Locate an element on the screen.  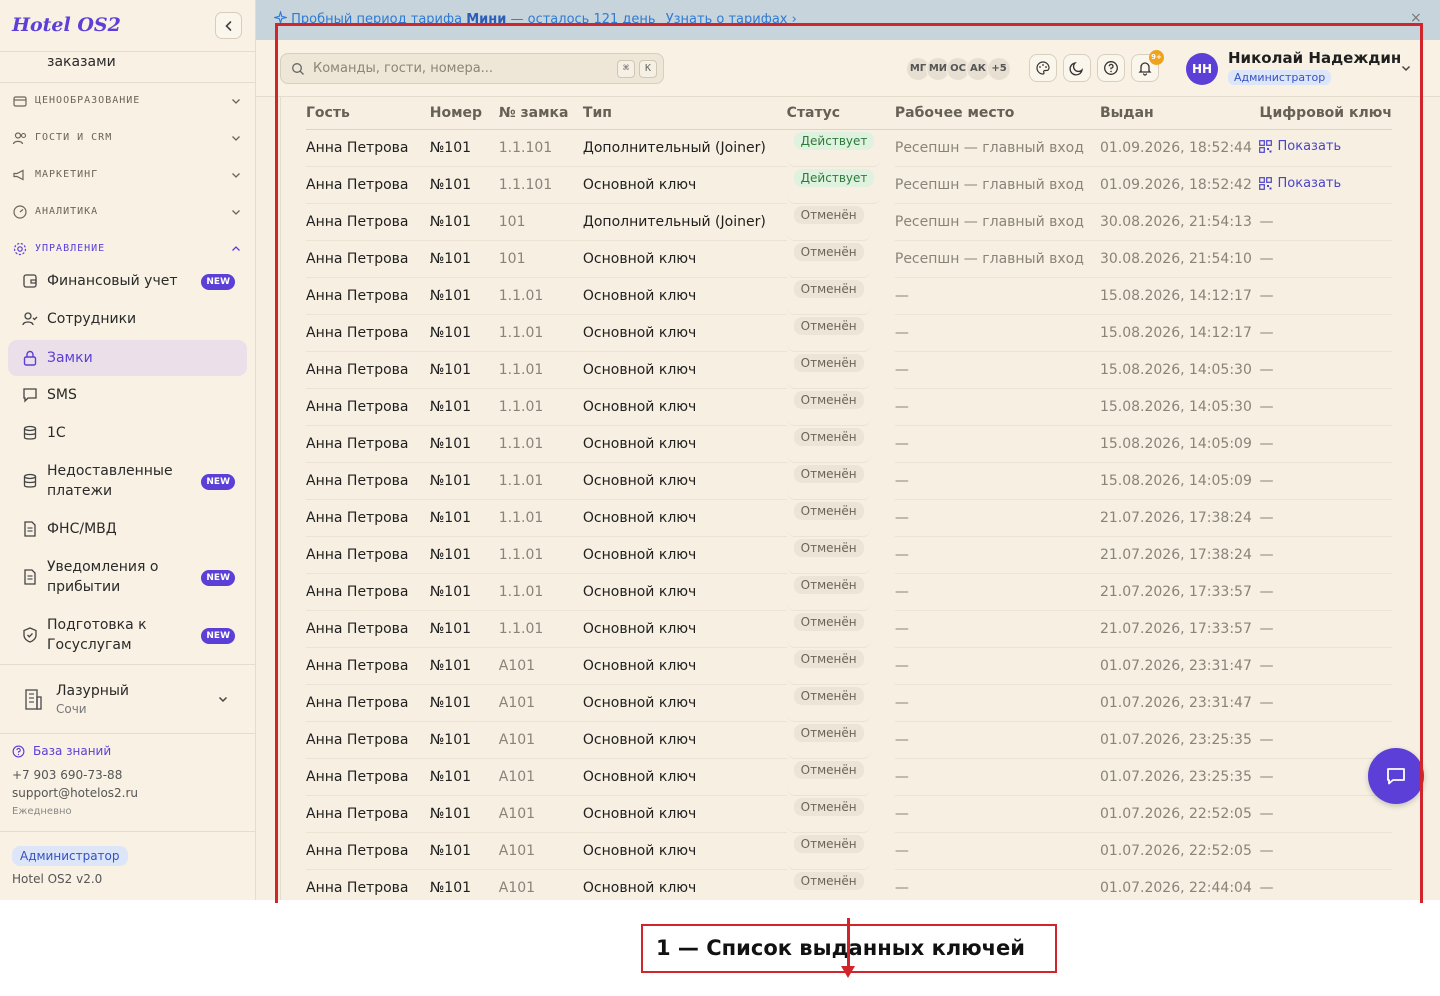
sidebar-item-sms: SMS is located at coordinates (127, 395).